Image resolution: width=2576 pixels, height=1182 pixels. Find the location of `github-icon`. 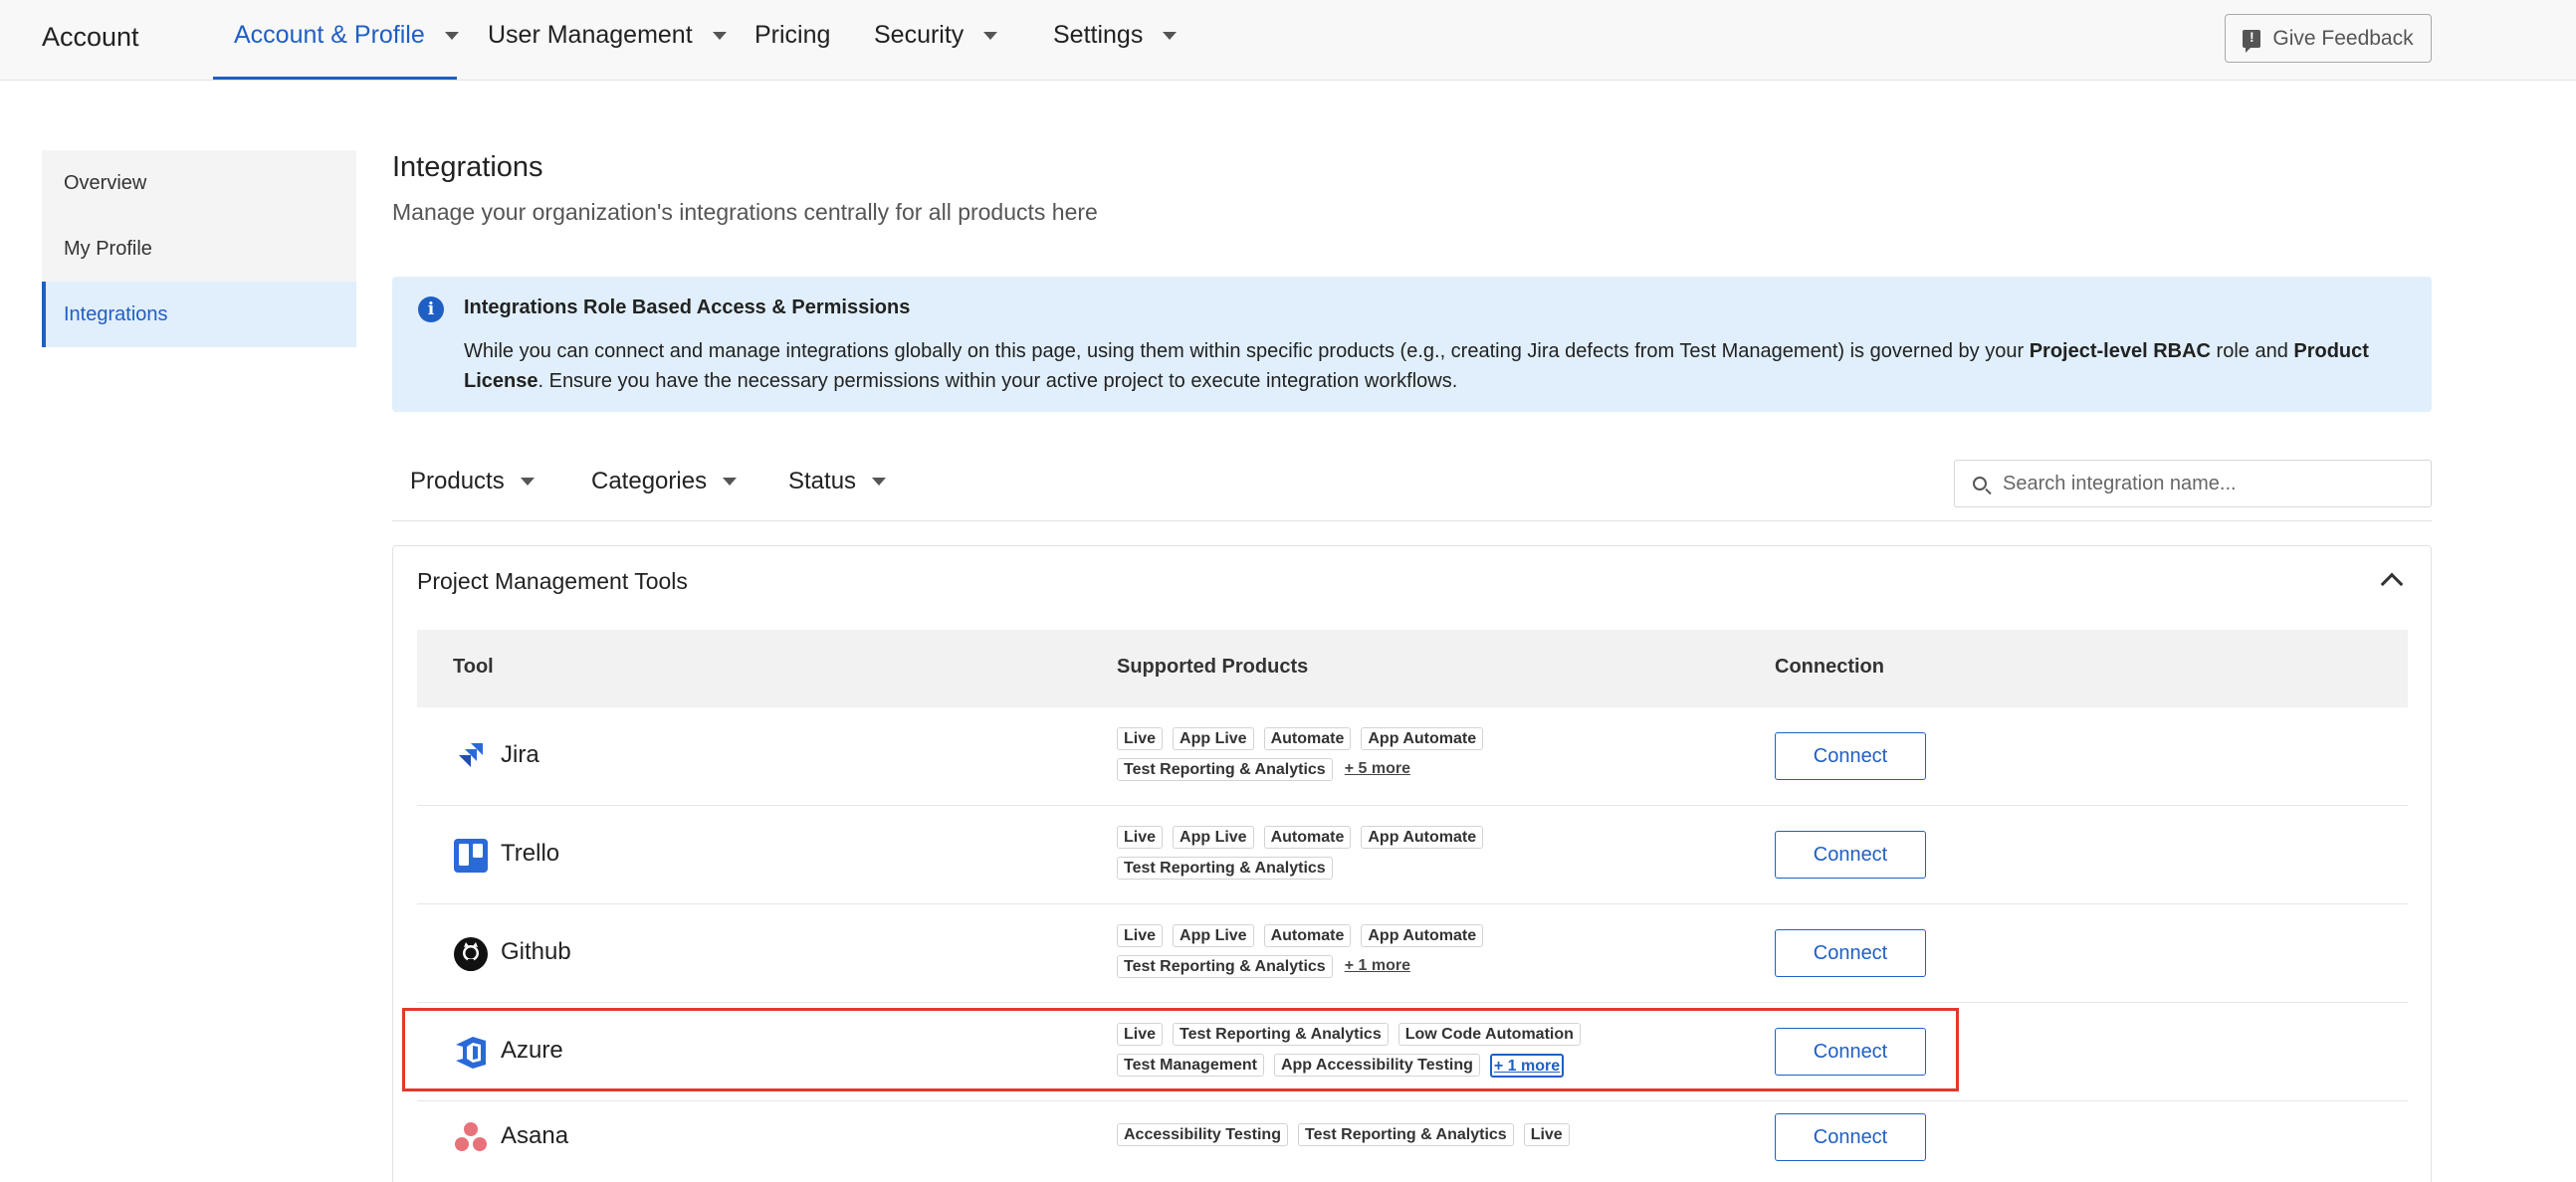

github-icon is located at coordinates (471, 954).